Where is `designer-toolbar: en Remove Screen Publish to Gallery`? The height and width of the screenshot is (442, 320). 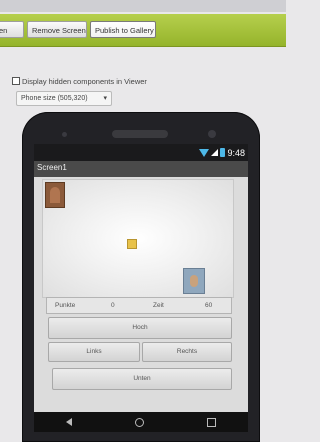
designer-toolbar: en Remove Screen Publish to Gallery is located at coordinates (143, 30).